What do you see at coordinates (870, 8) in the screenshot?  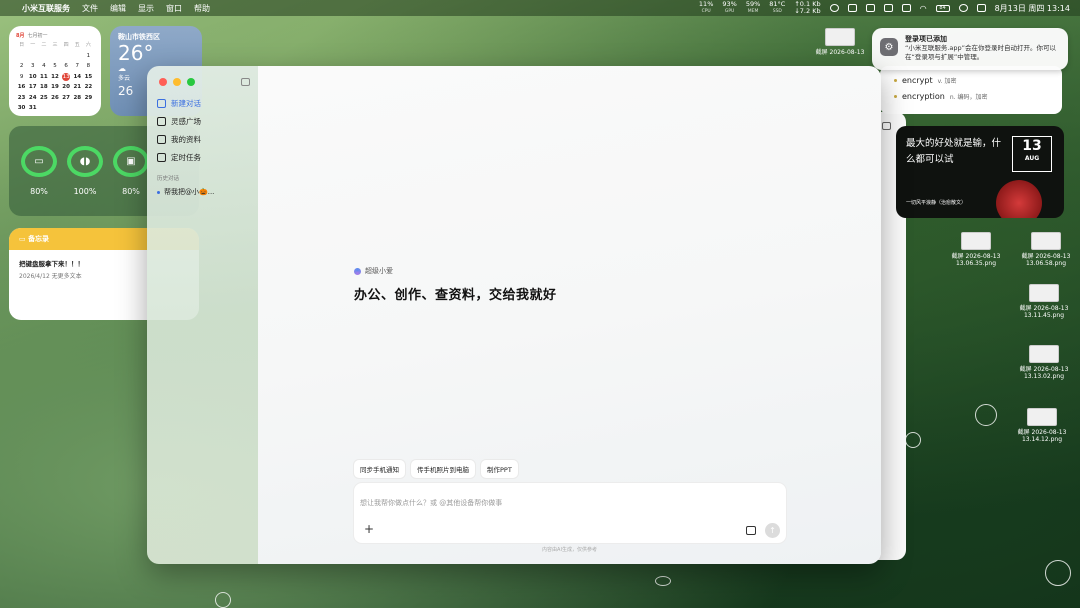 I see `volume-icon` at bounding box center [870, 8].